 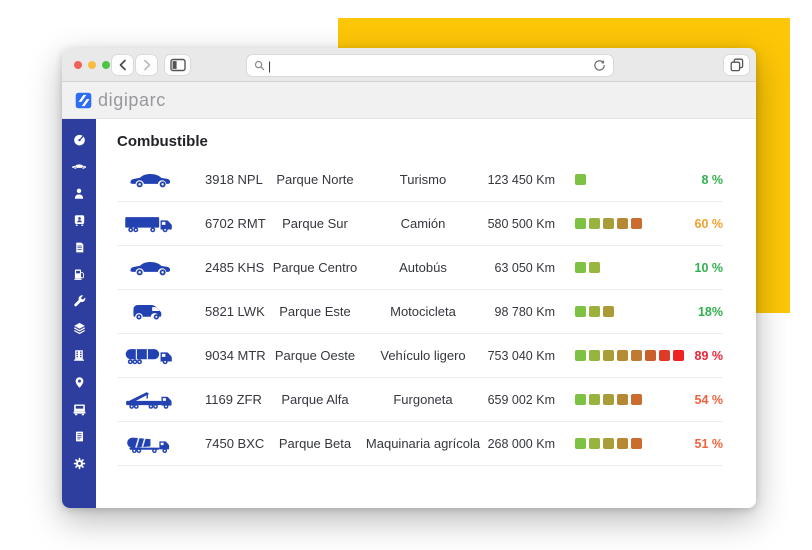 I want to click on minimize-window-button, so click(x=92, y=65).